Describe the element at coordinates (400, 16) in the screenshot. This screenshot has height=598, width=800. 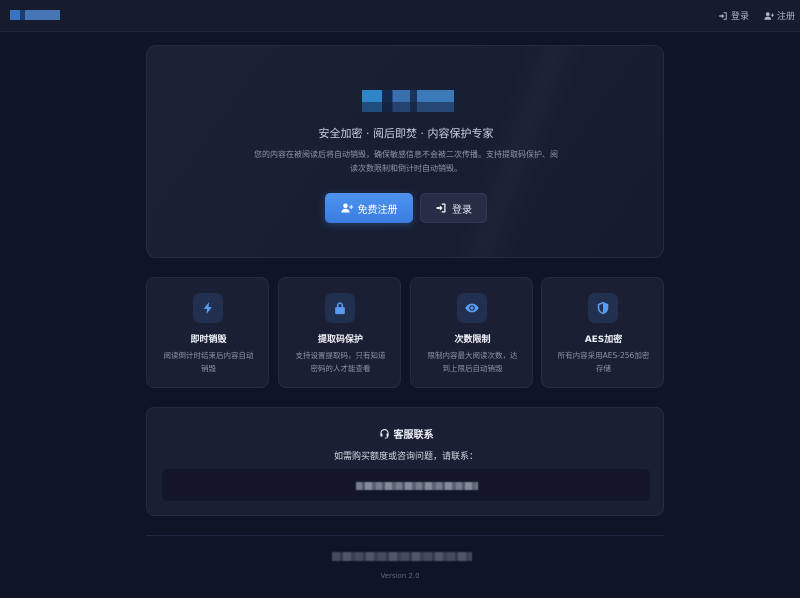
I see `top-navbar: 登录 注册` at that location.